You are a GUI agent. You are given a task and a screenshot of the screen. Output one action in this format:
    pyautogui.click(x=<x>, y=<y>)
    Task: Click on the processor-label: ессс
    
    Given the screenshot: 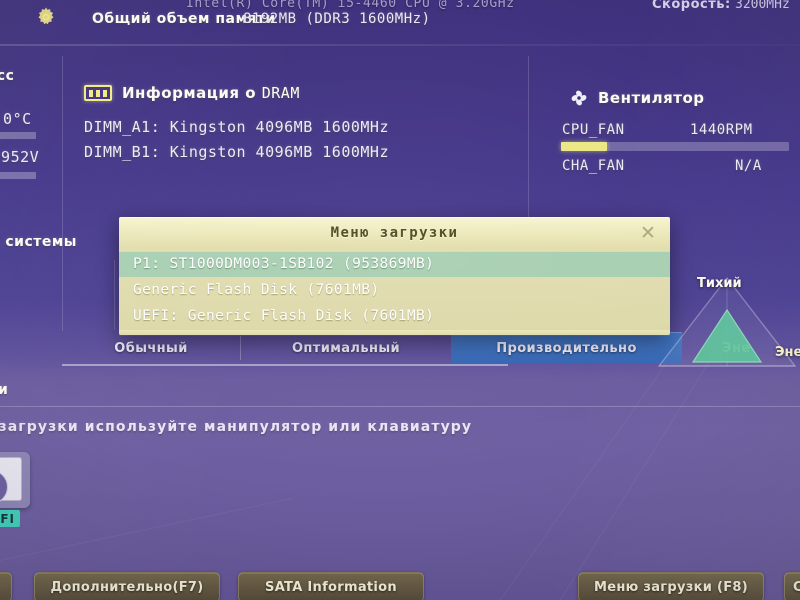 What is the action you would take?
    pyautogui.click(x=7, y=76)
    